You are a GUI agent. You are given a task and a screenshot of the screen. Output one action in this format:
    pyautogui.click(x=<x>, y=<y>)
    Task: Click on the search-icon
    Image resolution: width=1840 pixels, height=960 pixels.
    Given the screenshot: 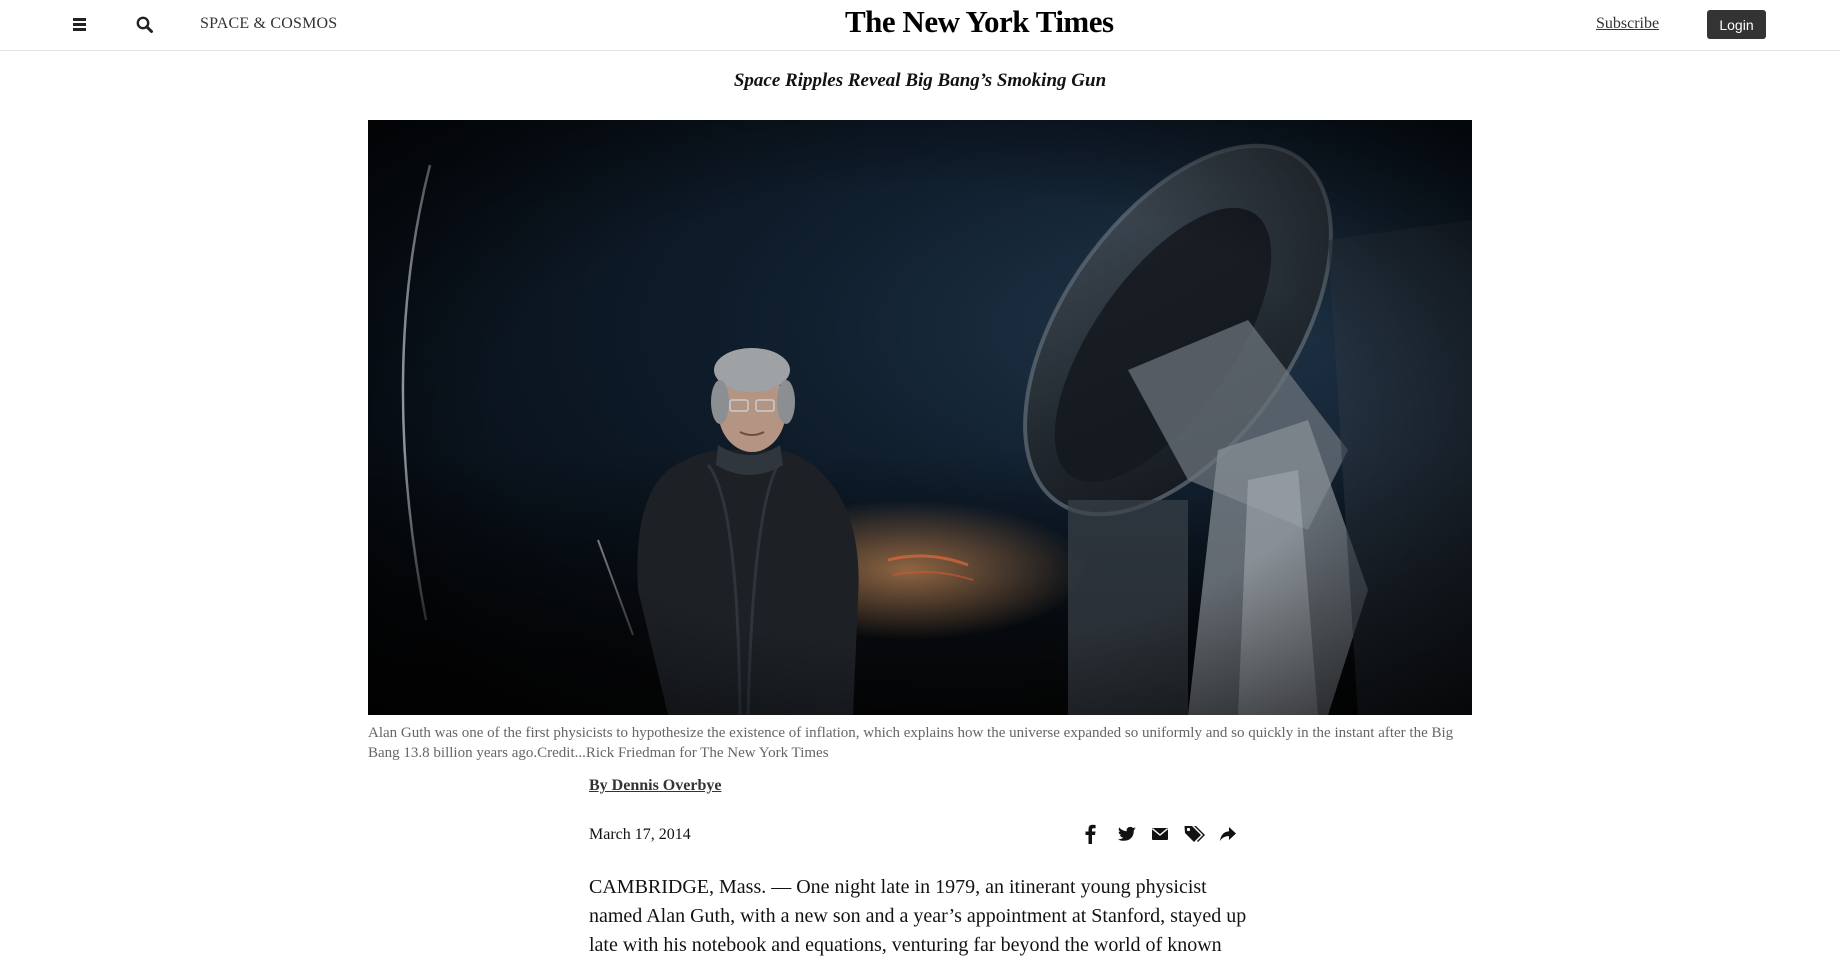 What is the action you would take?
    pyautogui.click(x=145, y=25)
    